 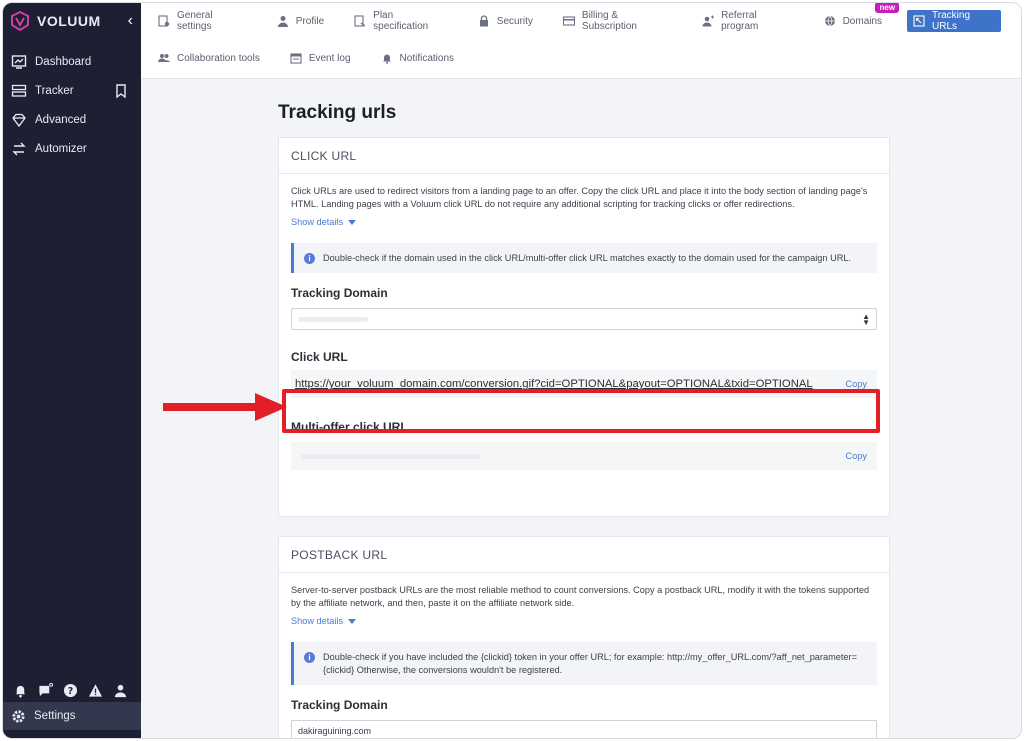 What do you see at coordinates (887, 8) in the screenshot?
I see `new-badge: new` at bounding box center [887, 8].